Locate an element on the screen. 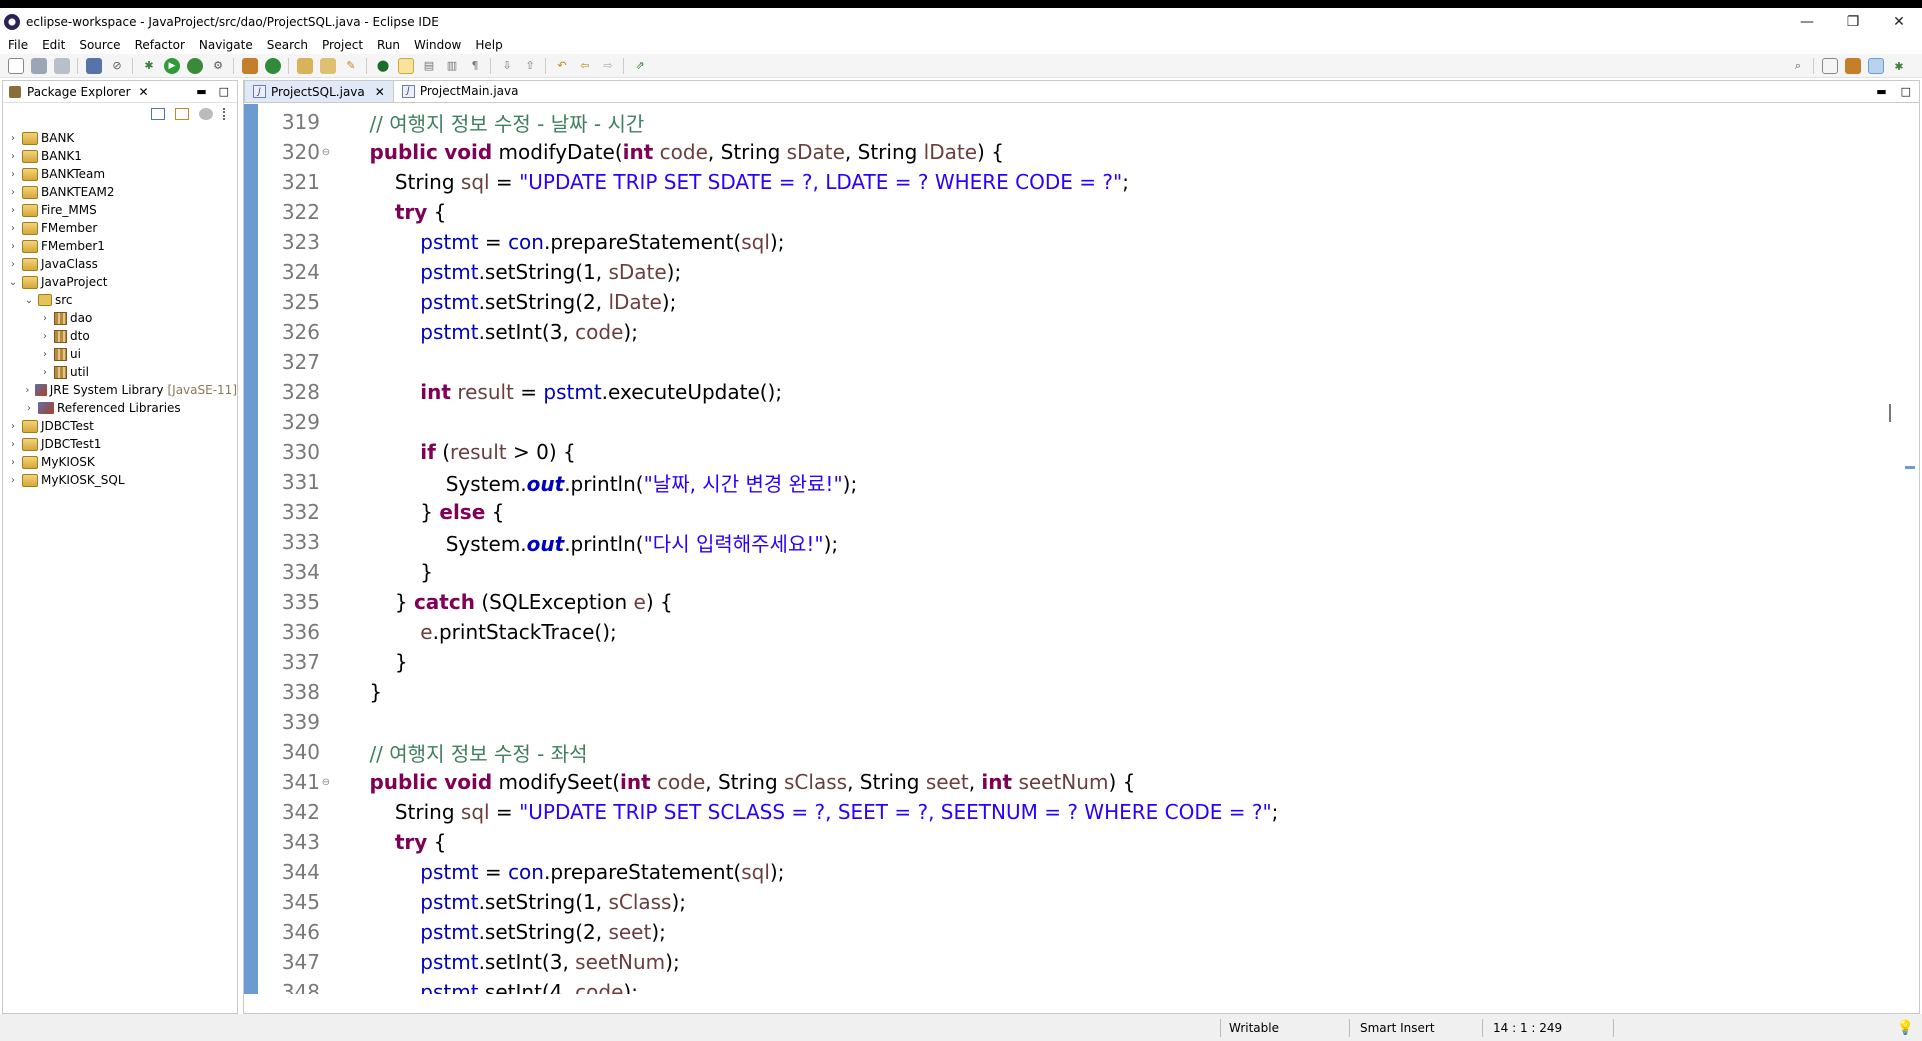 The height and width of the screenshot is (1041, 1922). tab-projectsql-java: J ProjectSQL.java ✕ is located at coordinates (319, 91).